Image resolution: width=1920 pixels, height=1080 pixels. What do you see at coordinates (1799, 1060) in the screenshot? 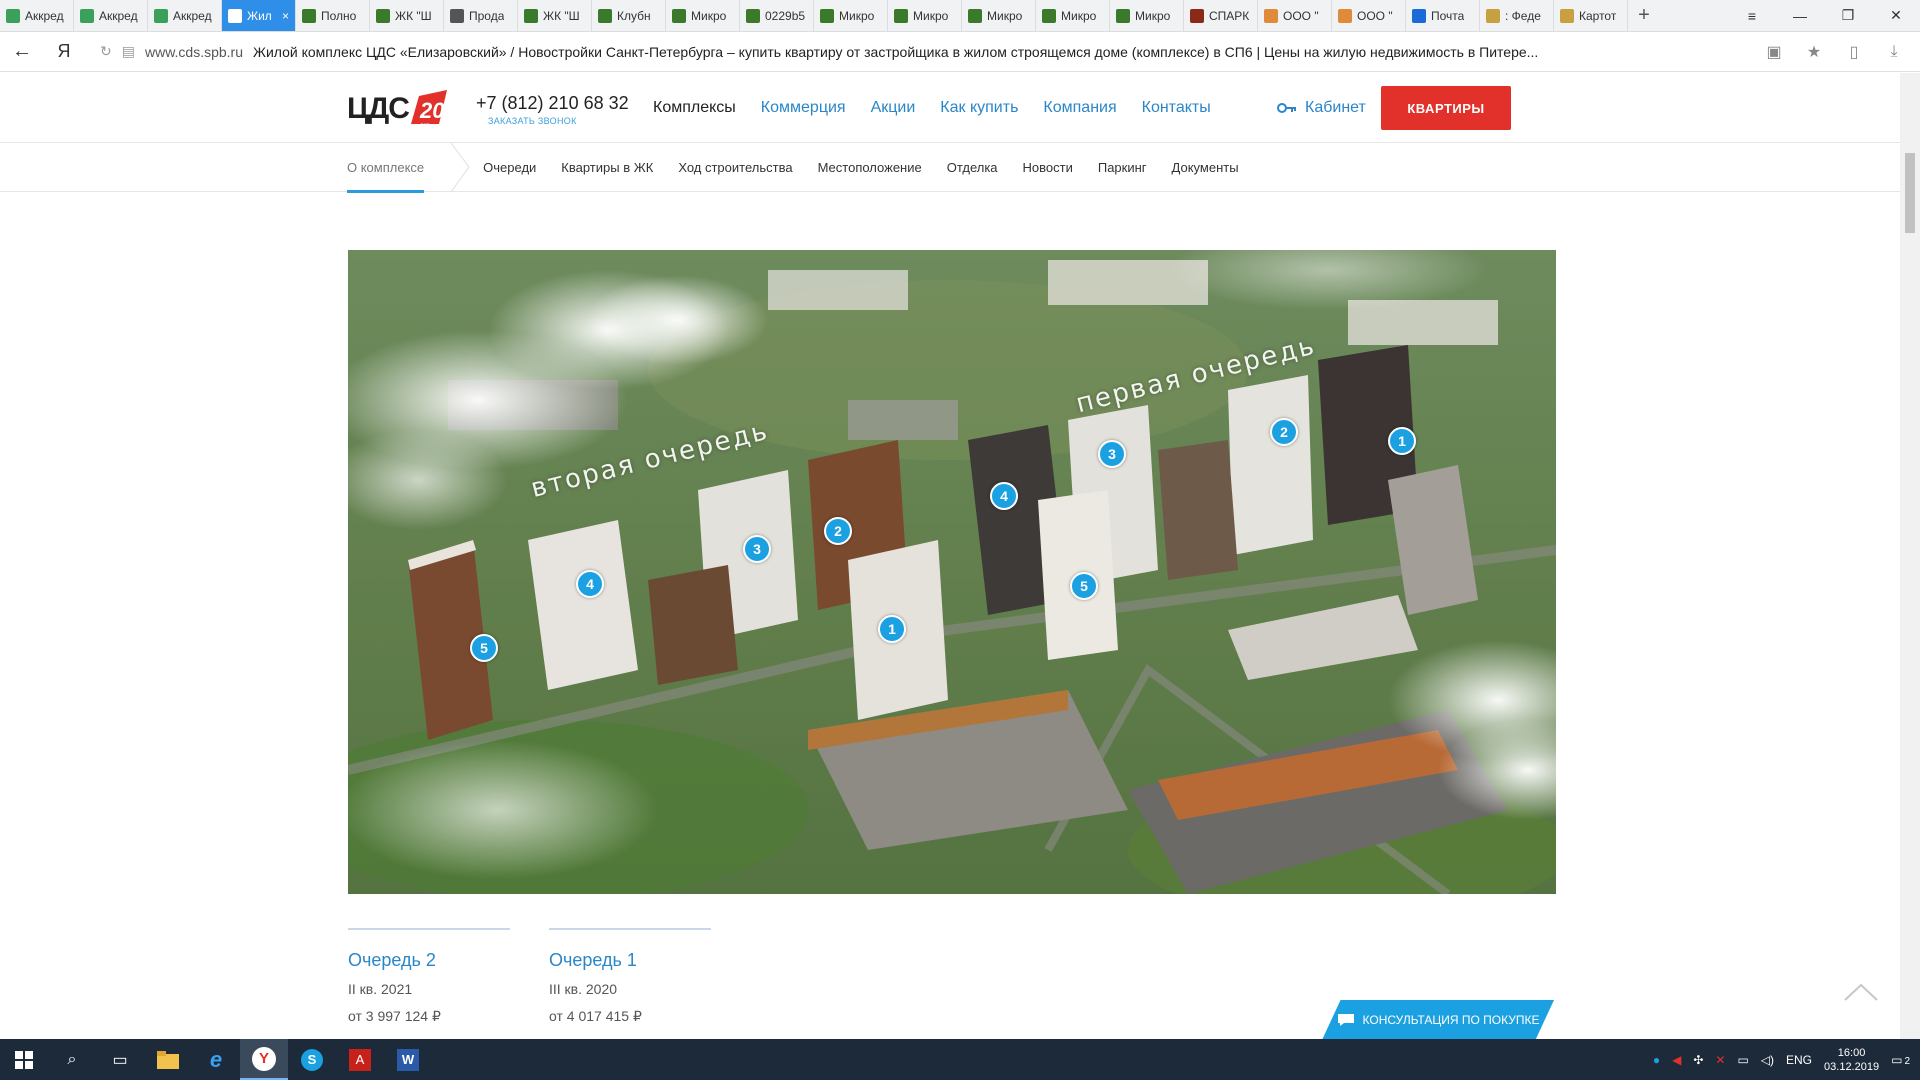
I see `language-indicator: ENG` at bounding box center [1799, 1060].